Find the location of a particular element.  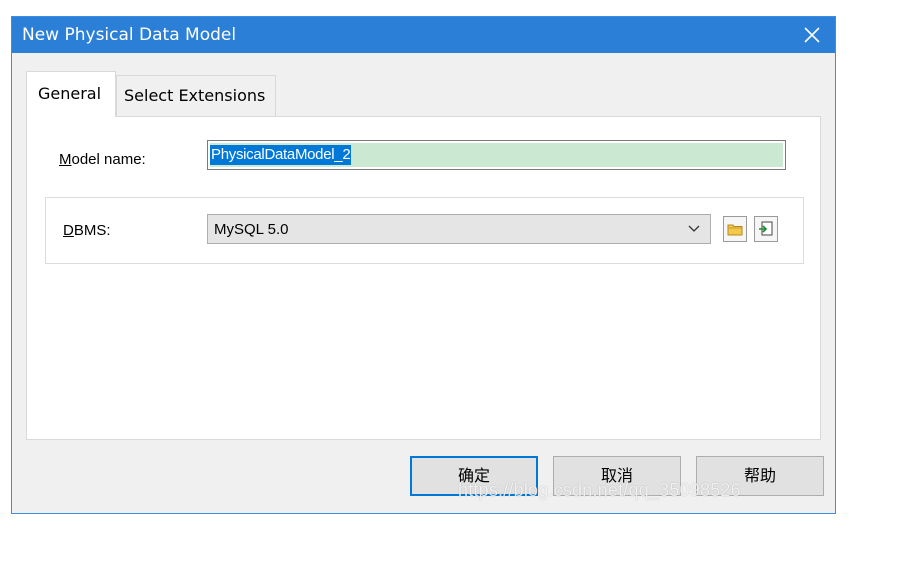

dbms-selected-value: MySQL 5.0 is located at coordinates (251, 229).